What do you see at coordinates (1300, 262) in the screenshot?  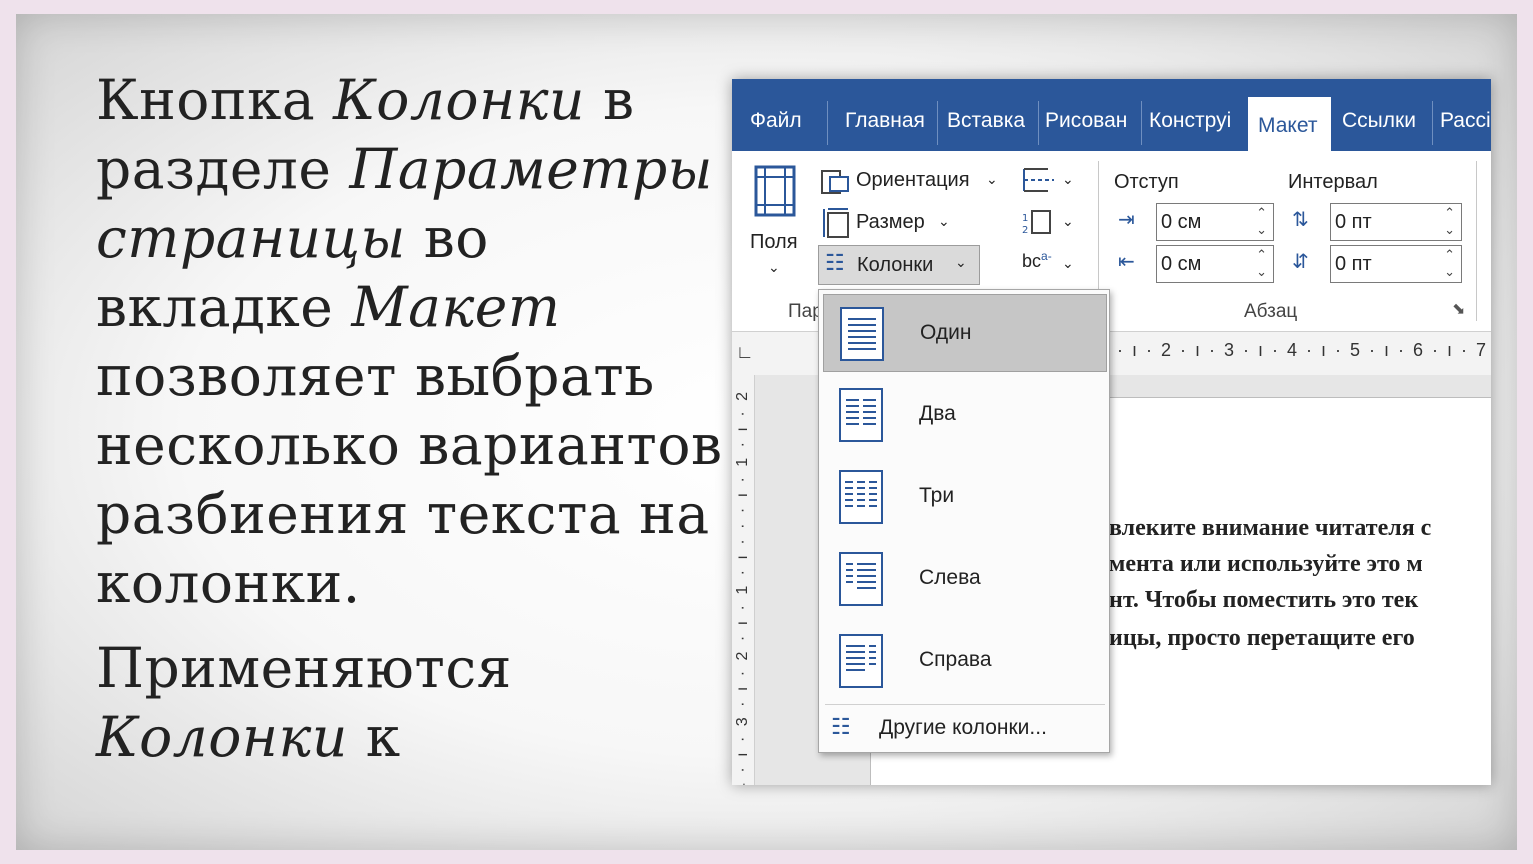 I see `spacing-after-icon: ⇵` at bounding box center [1300, 262].